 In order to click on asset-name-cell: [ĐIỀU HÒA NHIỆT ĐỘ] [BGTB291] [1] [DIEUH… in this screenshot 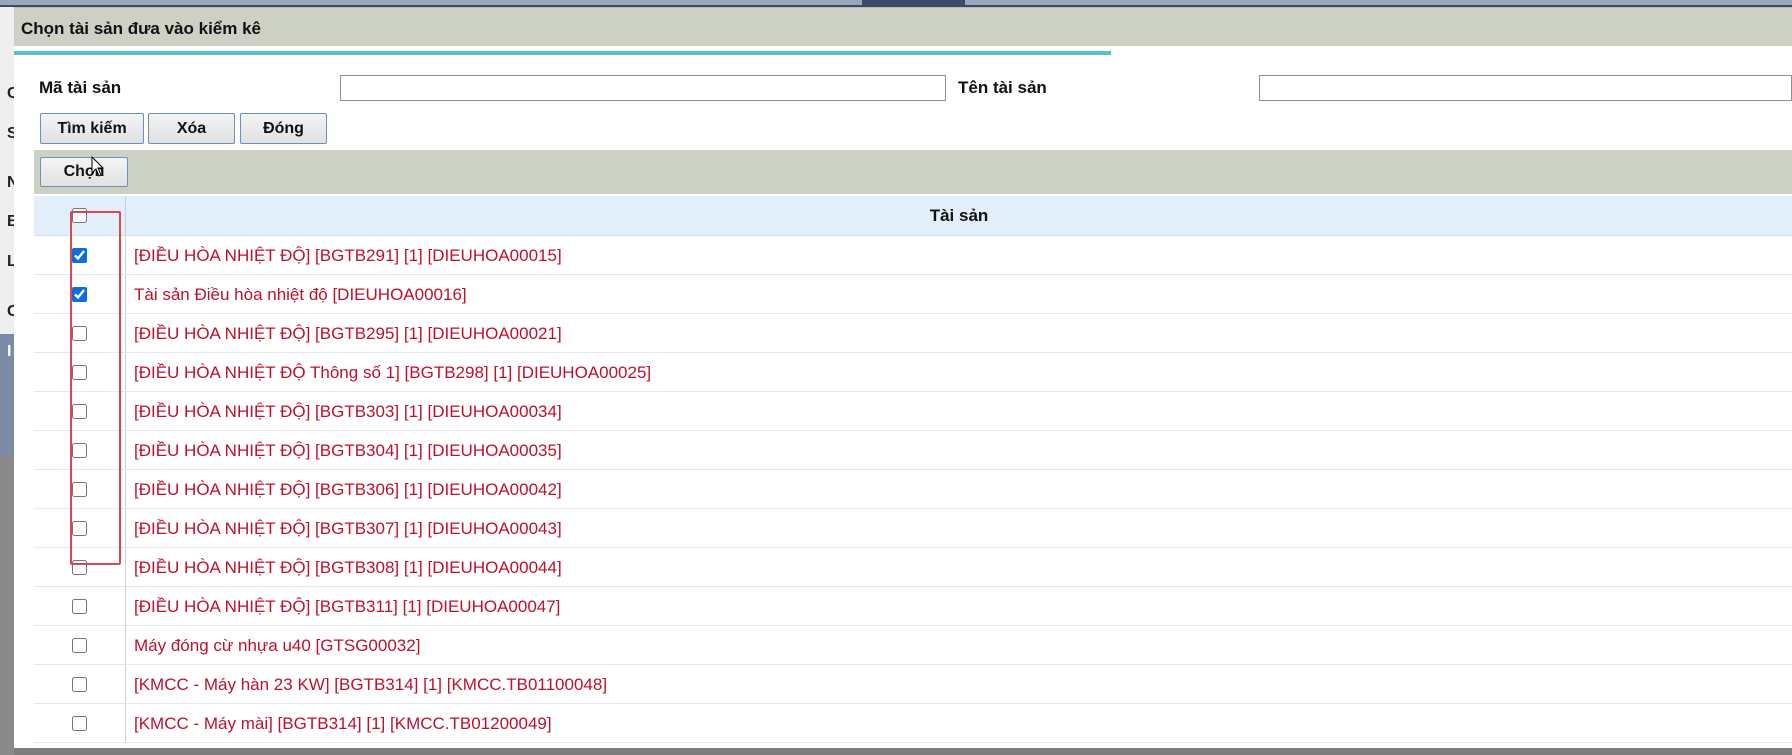, I will do `click(348, 255)`.